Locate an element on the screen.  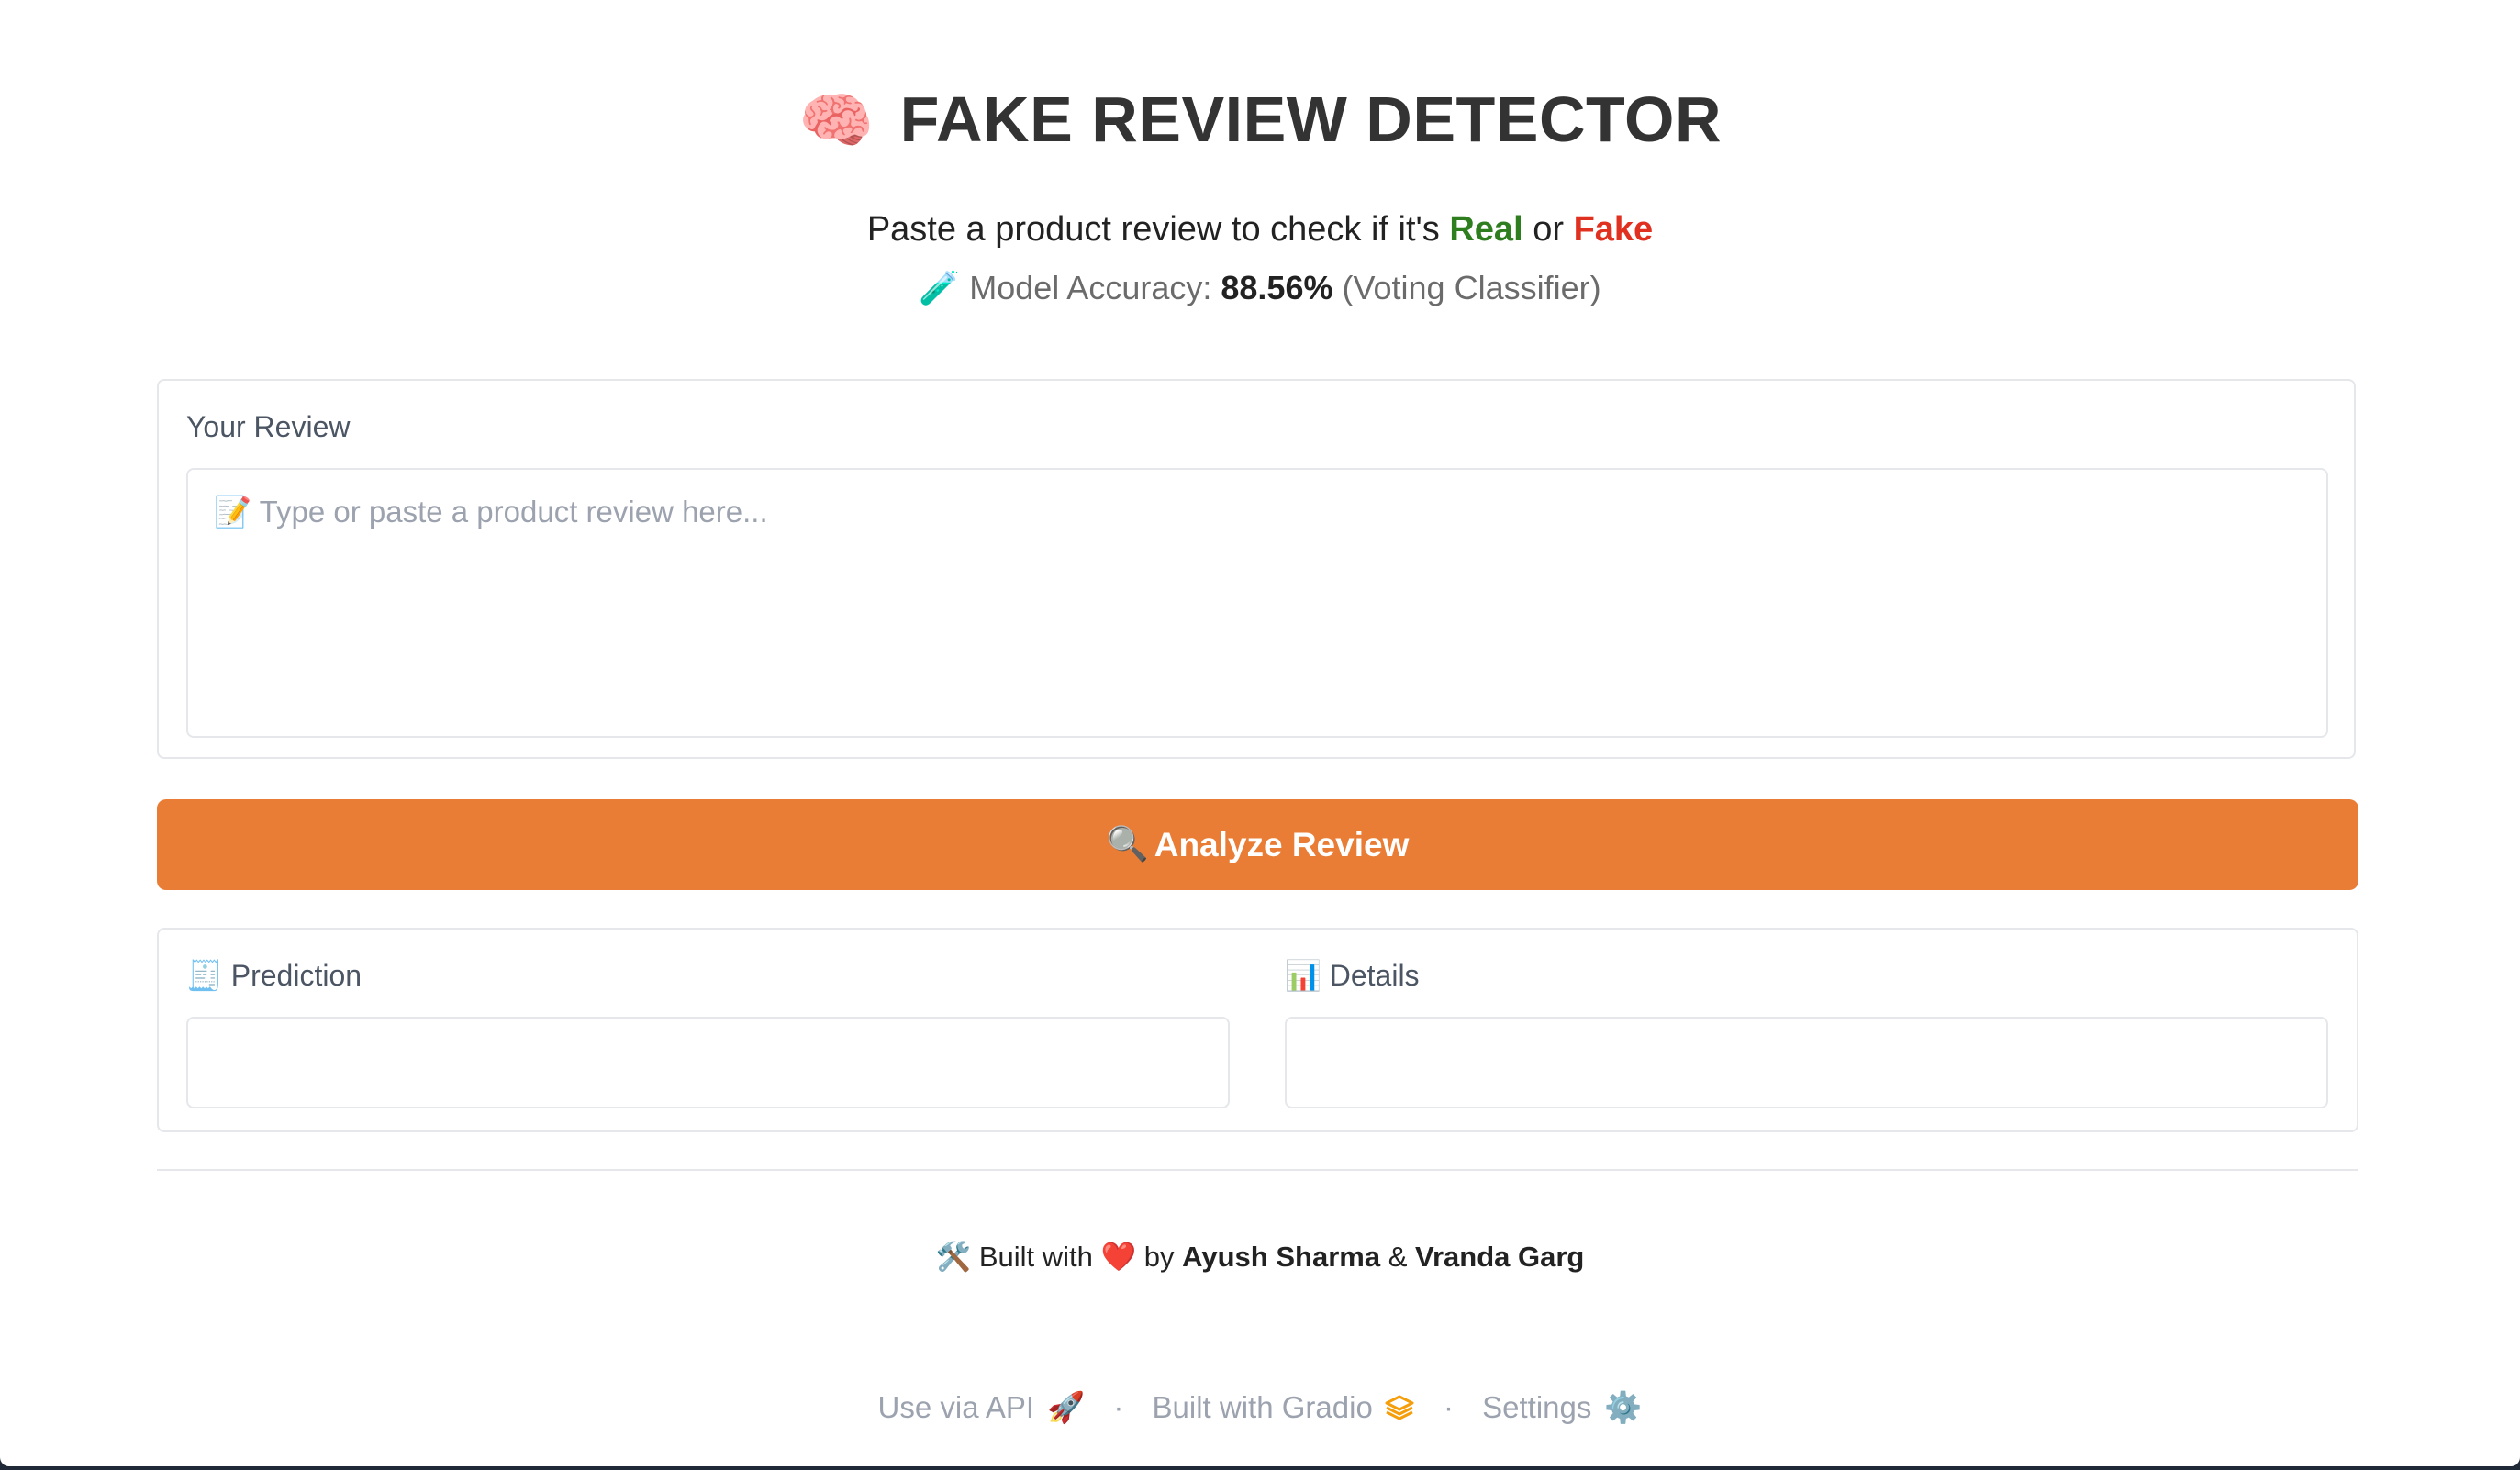
receipt-icon: 🧾 is located at coordinates (204, 975).